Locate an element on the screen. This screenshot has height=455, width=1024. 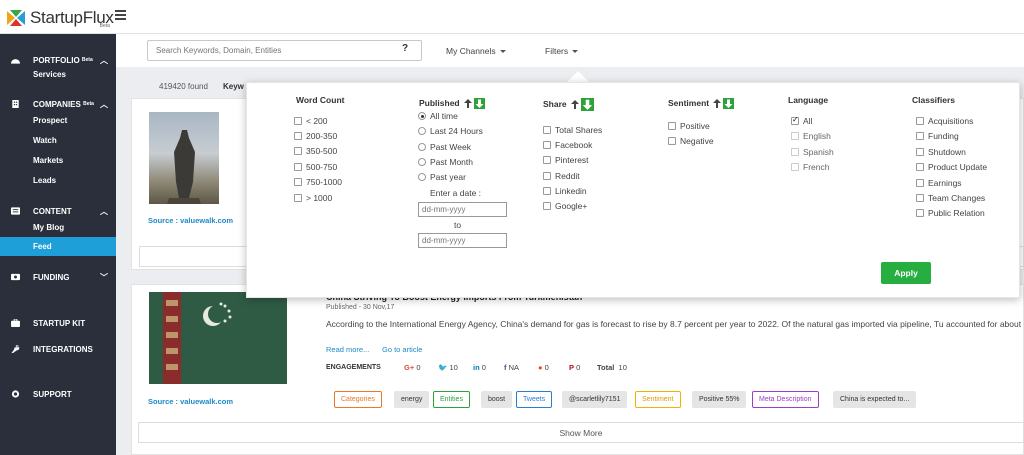
tag-tweets: Tweets is located at coordinates (534, 399).